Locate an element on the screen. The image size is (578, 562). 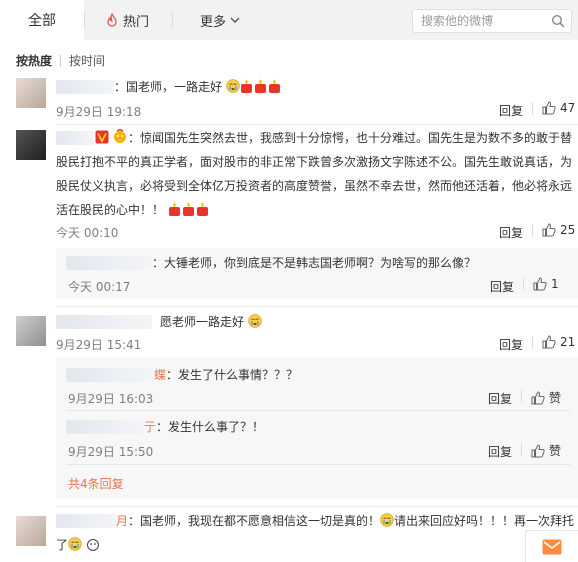
tab-hot: 热门 is located at coordinates (127, 20).